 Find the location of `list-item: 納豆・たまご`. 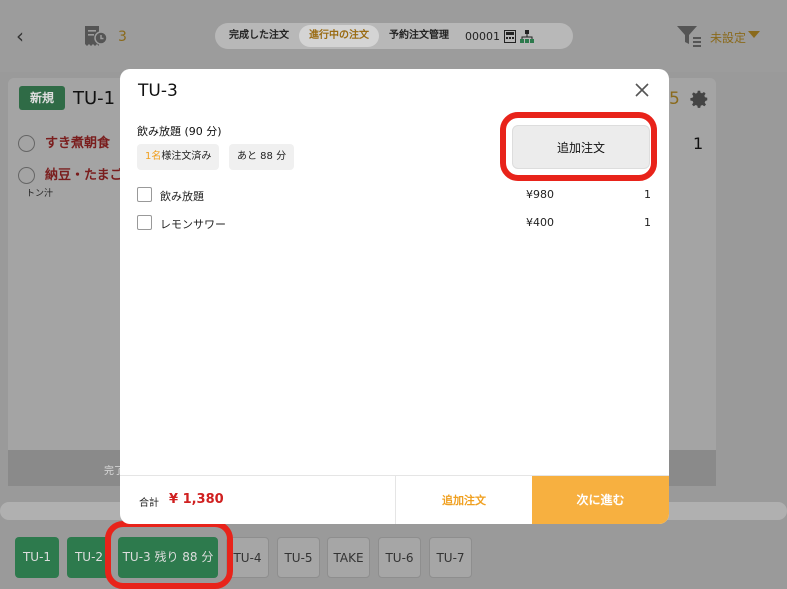

list-item: 納豆・たまご is located at coordinates (70, 174).